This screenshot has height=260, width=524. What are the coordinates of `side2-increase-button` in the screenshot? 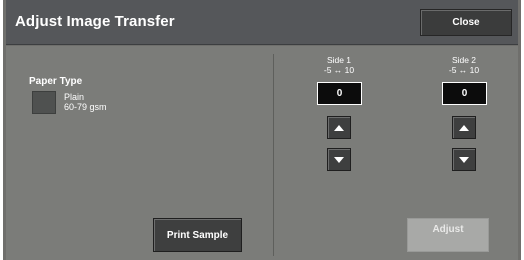 It's located at (464, 127).